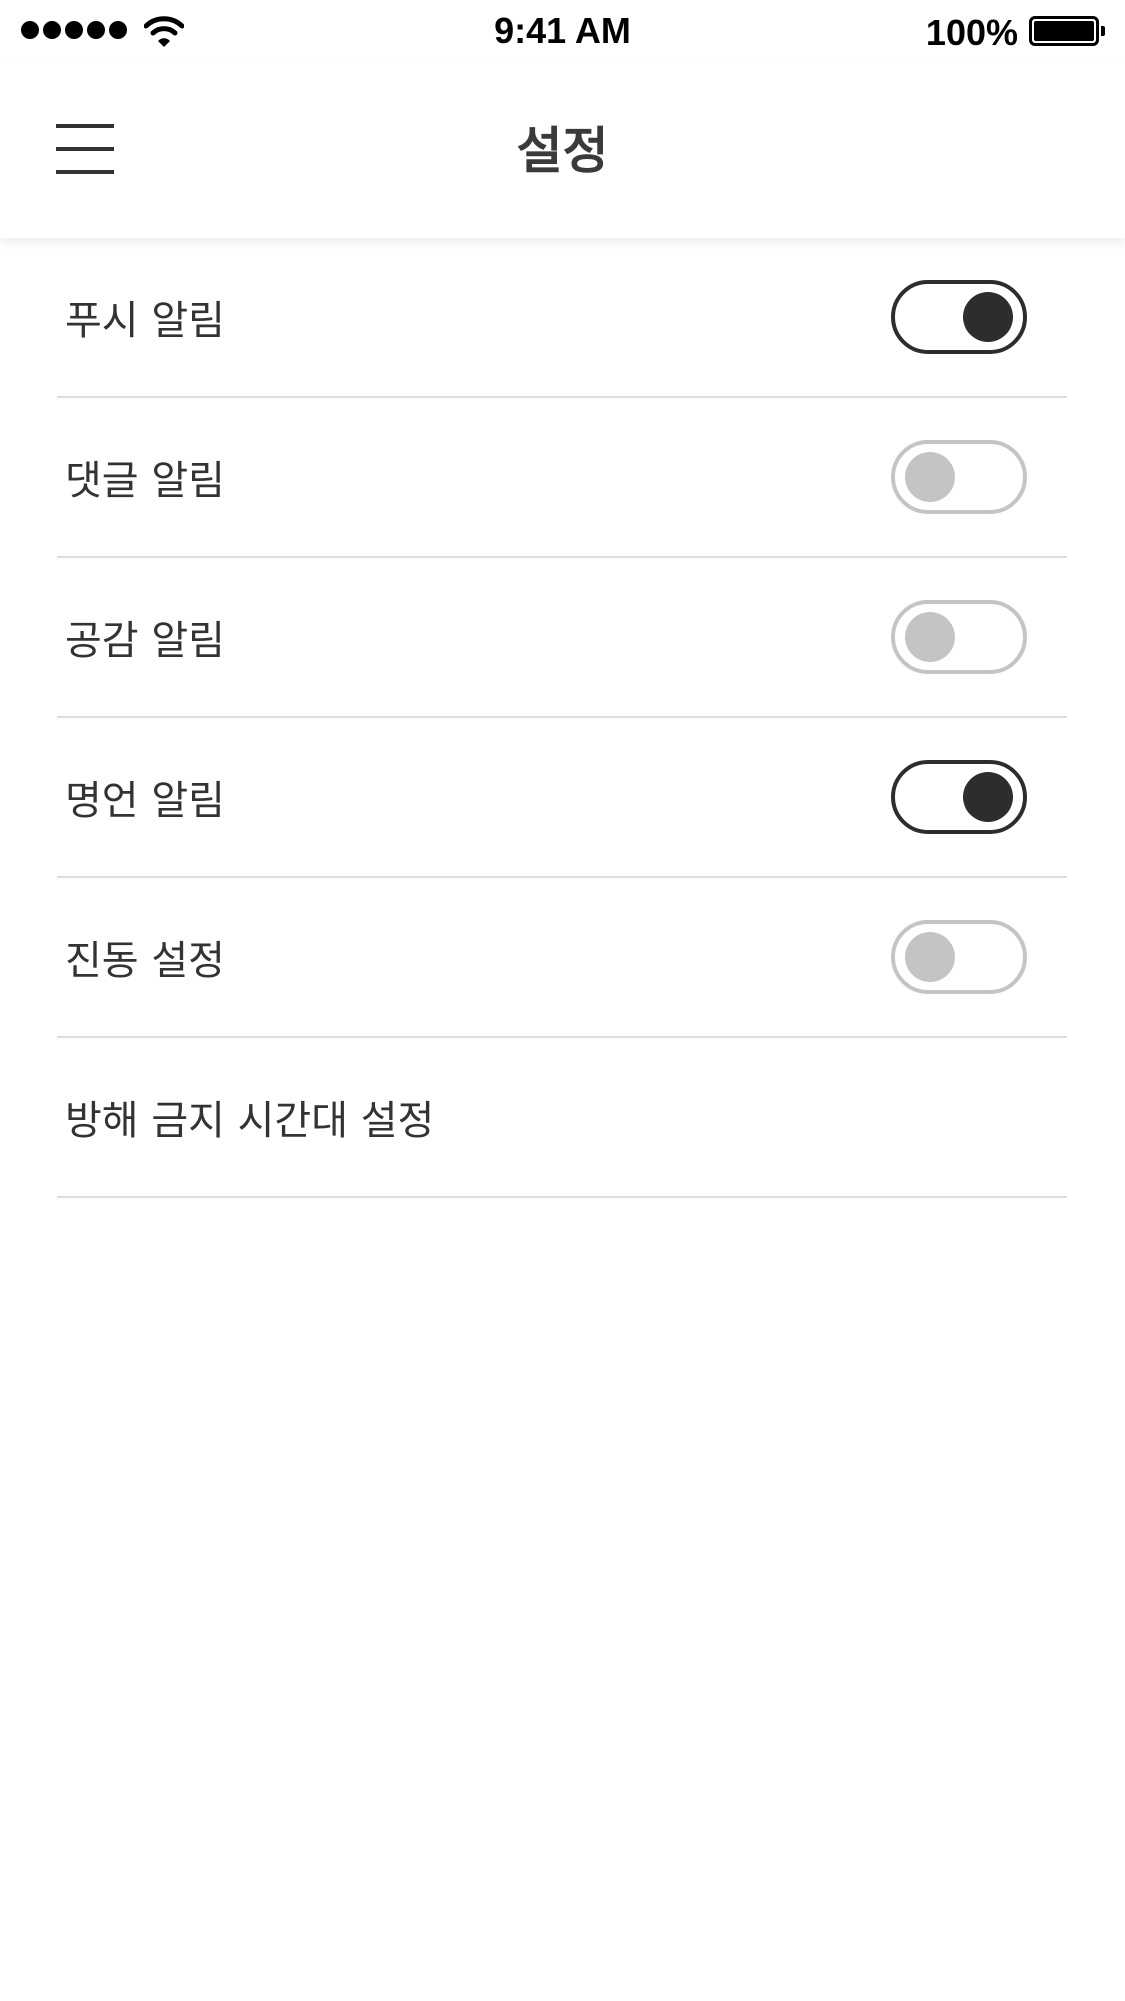 Image resolution: width=1125 pixels, height=2001 pixels. What do you see at coordinates (959, 637) in the screenshot?
I see `like-notification-toggle` at bounding box center [959, 637].